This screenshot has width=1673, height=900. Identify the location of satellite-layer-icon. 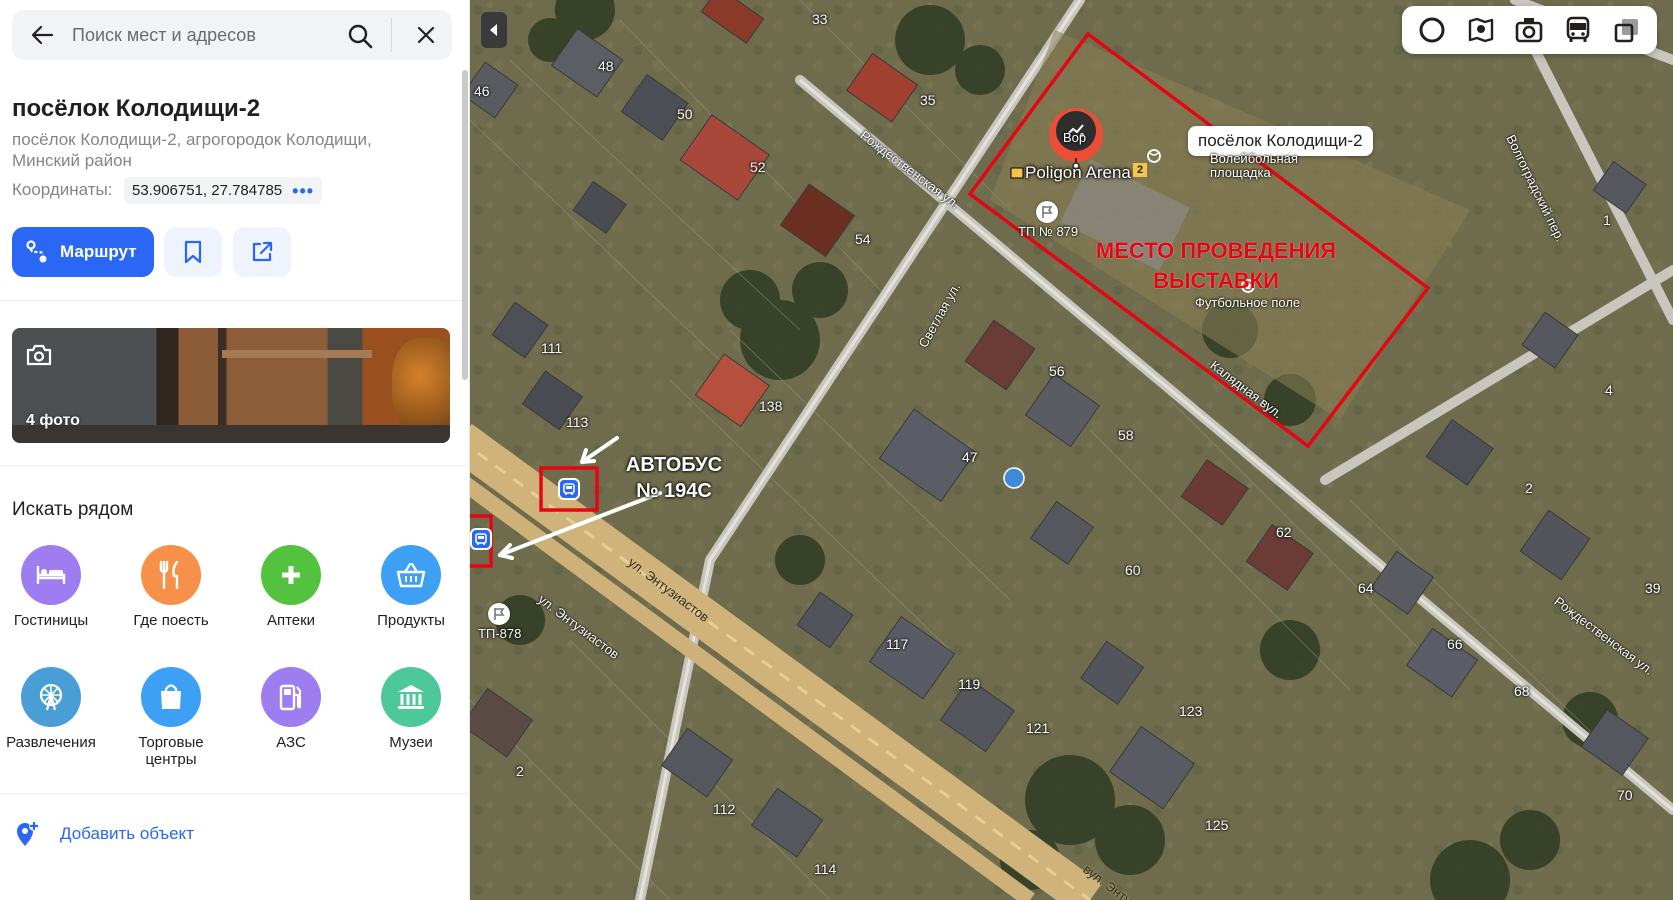
(1432, 30).